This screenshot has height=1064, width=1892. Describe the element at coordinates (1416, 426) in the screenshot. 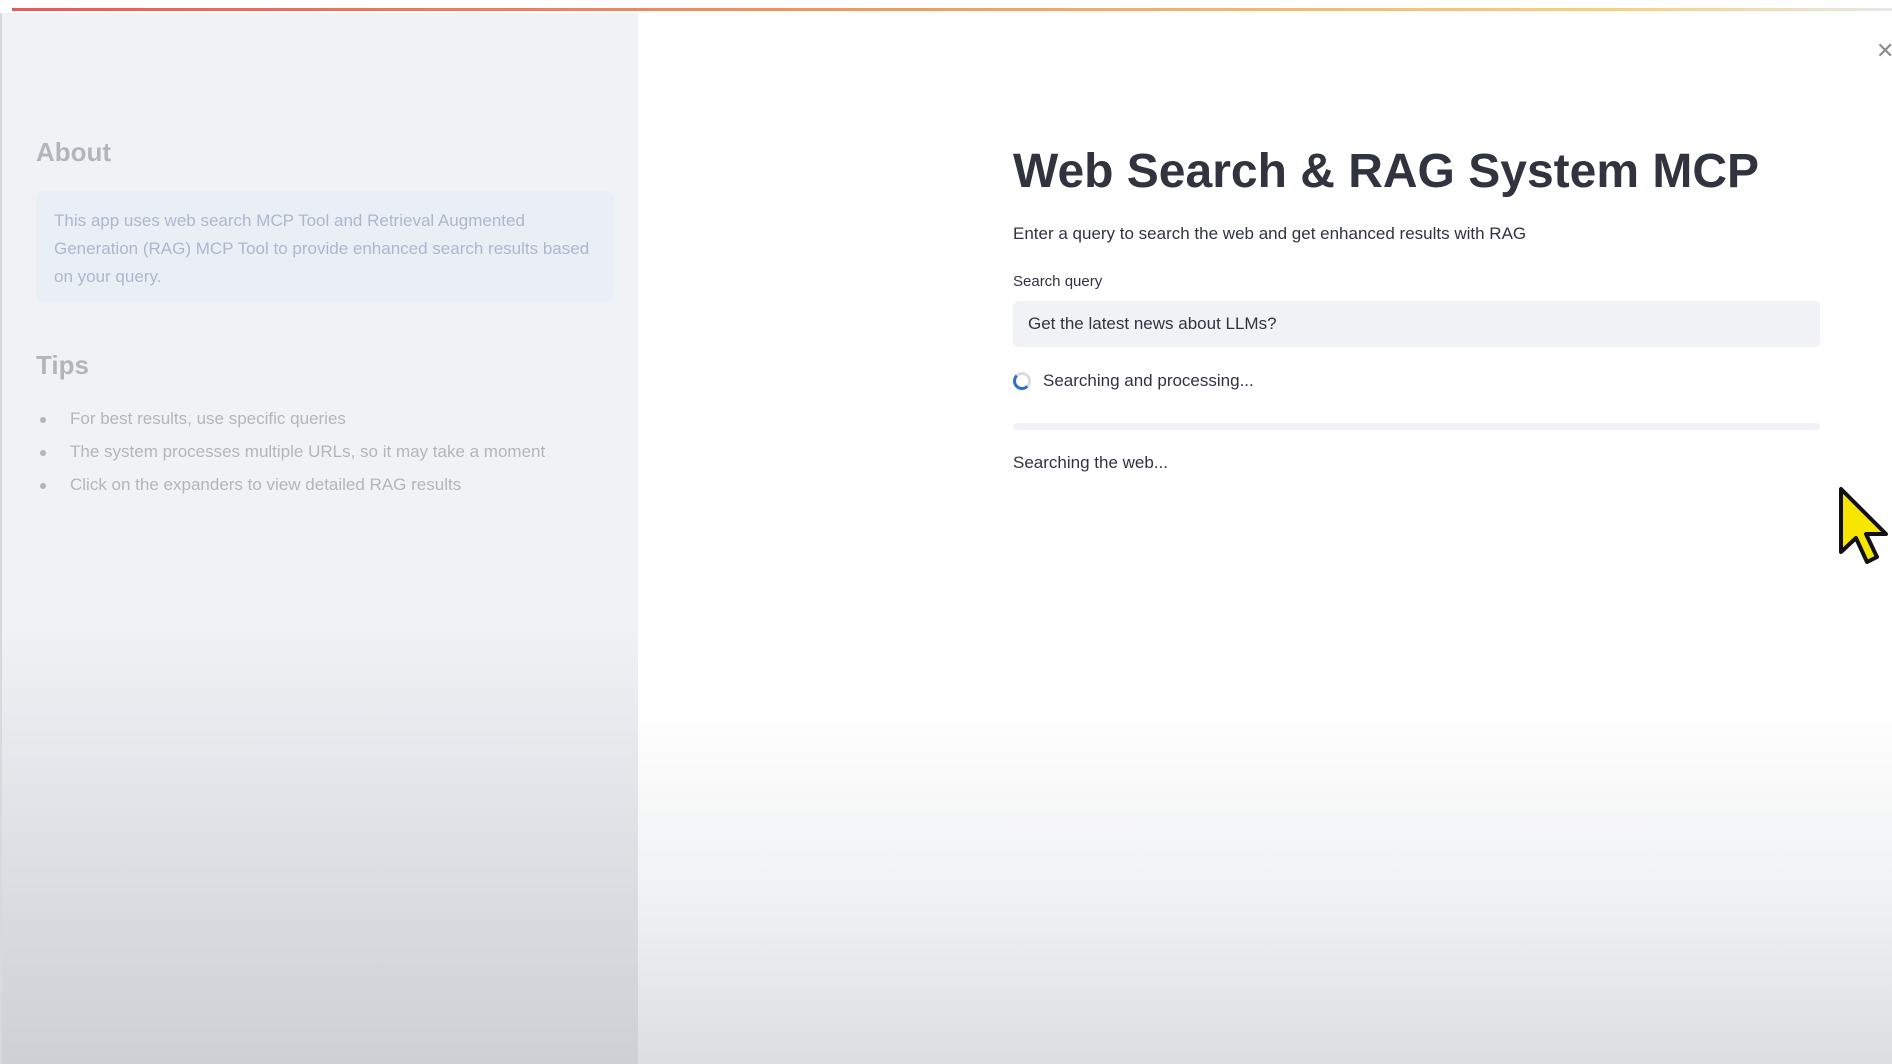

I see `progress-bar` at that location.